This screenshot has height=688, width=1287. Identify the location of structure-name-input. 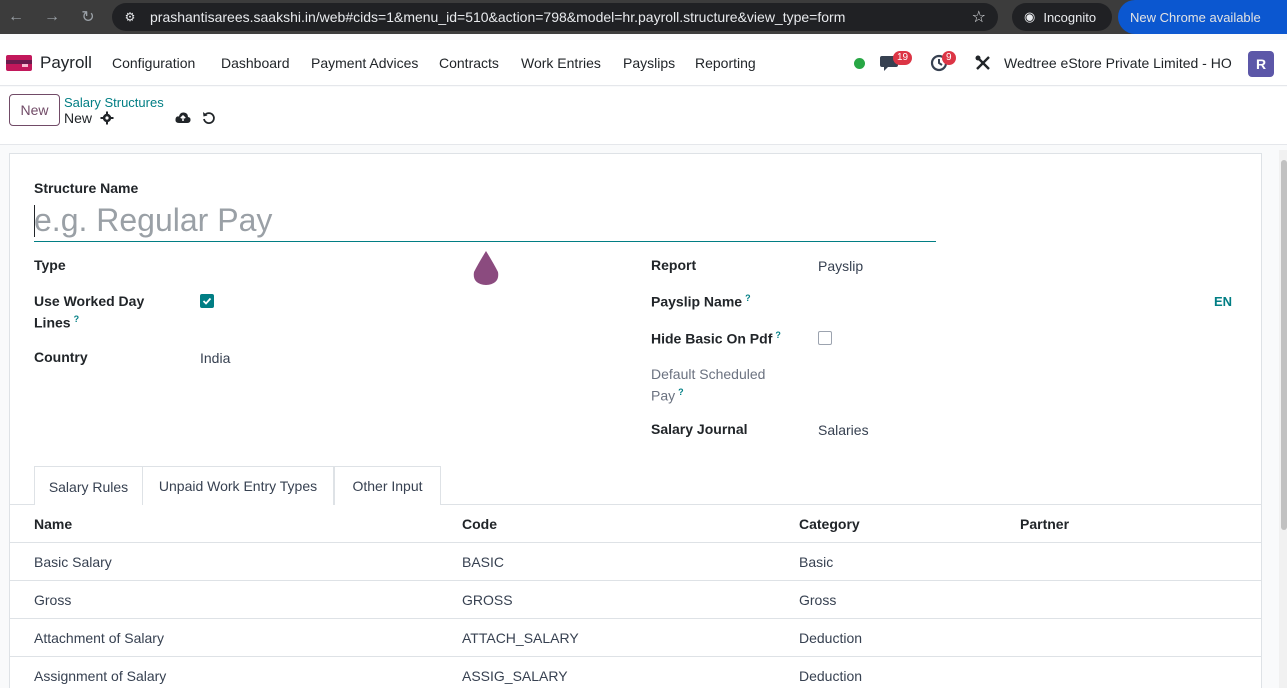
(485, 220).